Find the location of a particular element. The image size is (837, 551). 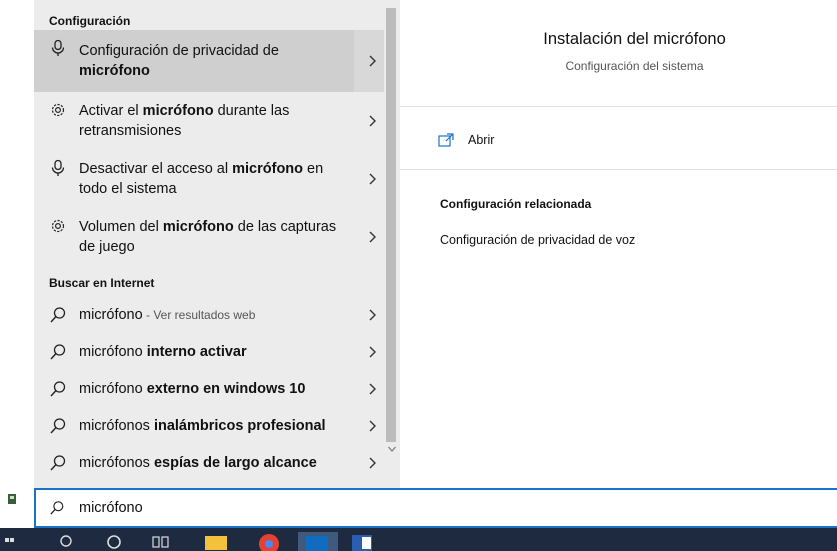

chevron-down-icon is located at coordinates (392, 449).